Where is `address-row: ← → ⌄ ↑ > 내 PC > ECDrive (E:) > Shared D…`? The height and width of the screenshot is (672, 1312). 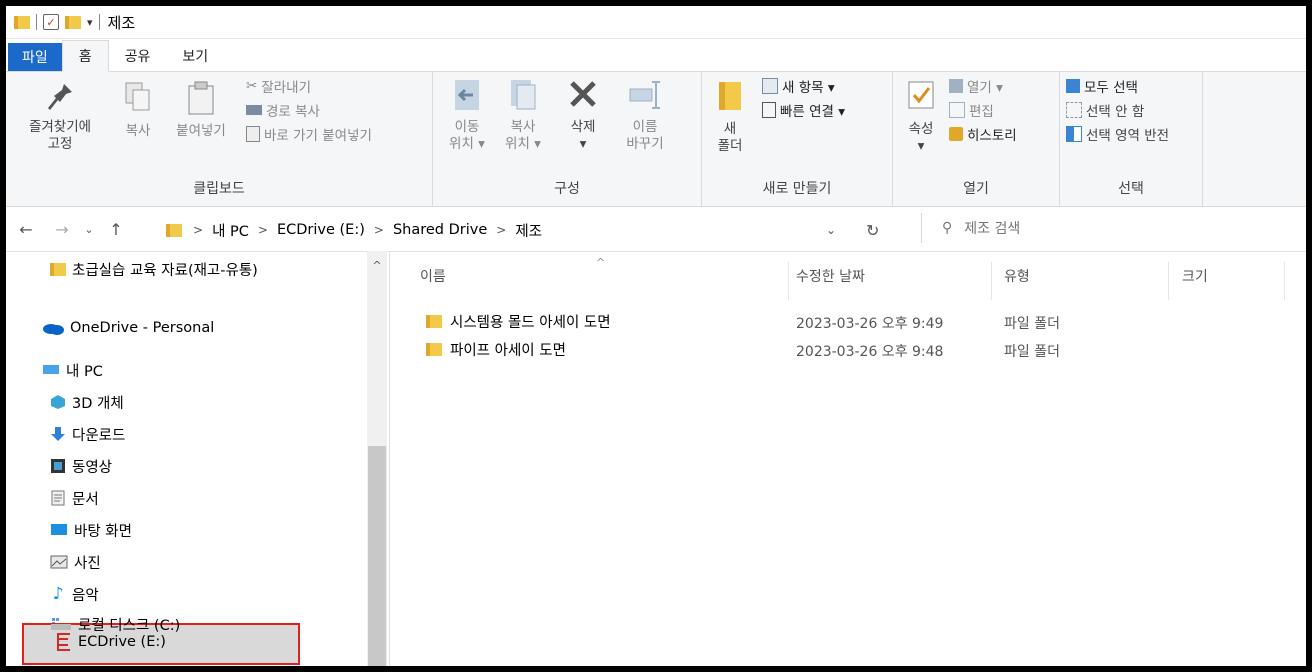 address-row: ← → ⌄ ↑ > 내 PC > ECDrive (E:) > Shared D… is located at coordinates (656, 229).